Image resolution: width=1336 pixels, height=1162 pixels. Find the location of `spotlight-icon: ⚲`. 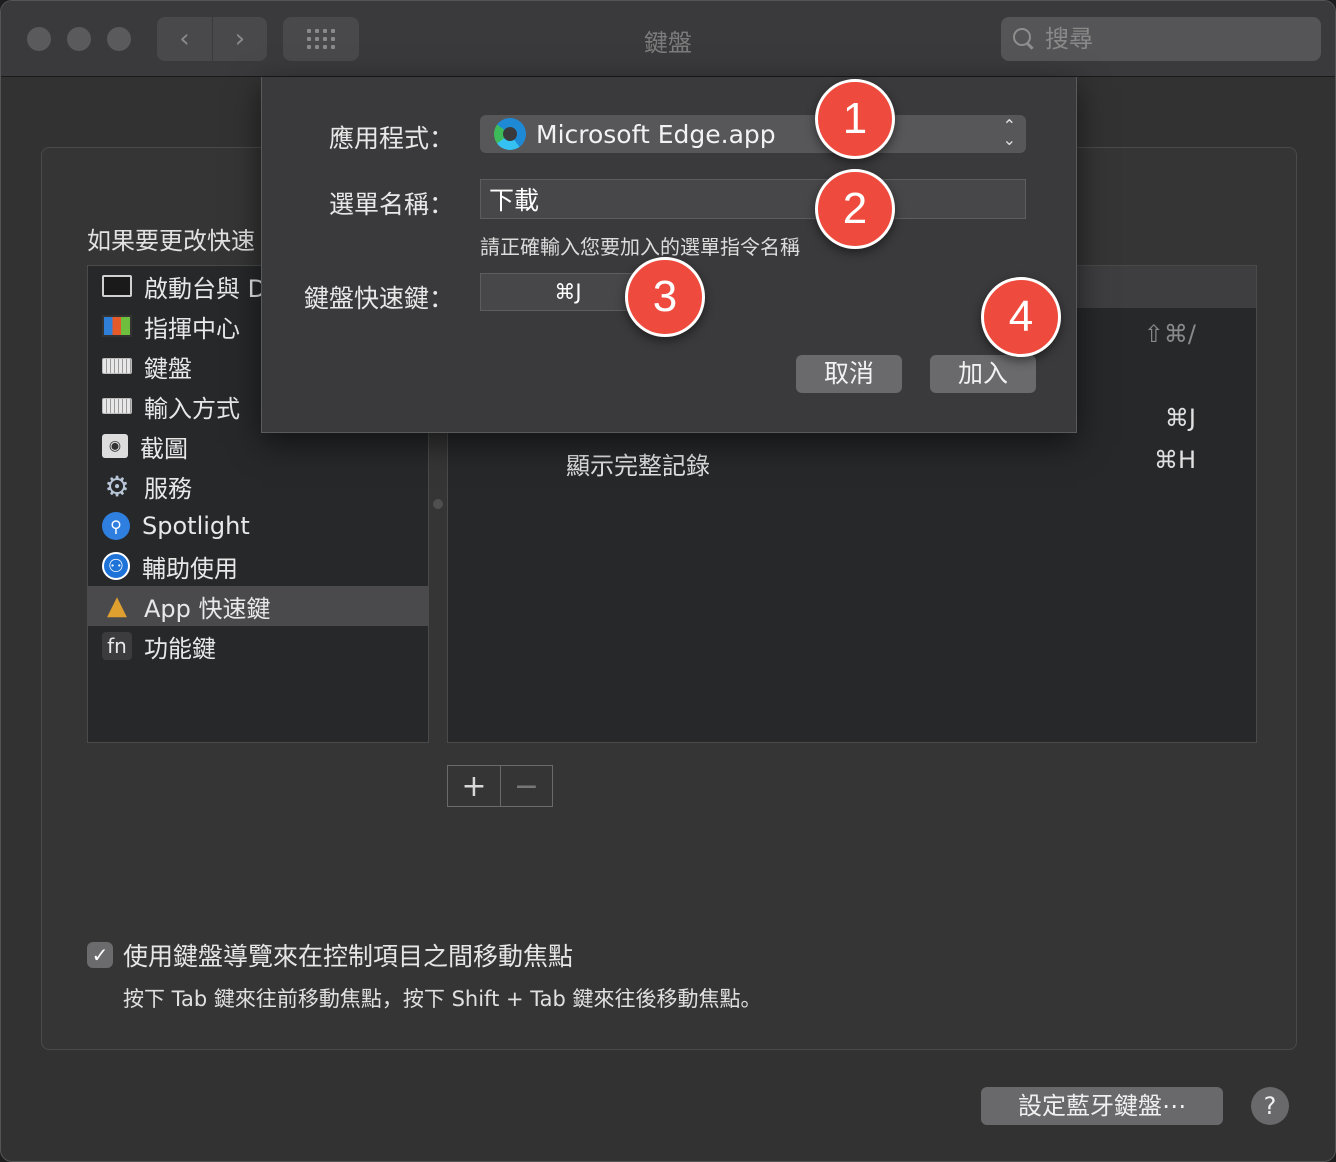

spotlight-icon: ⚲ is located at coordinates (116, 526).